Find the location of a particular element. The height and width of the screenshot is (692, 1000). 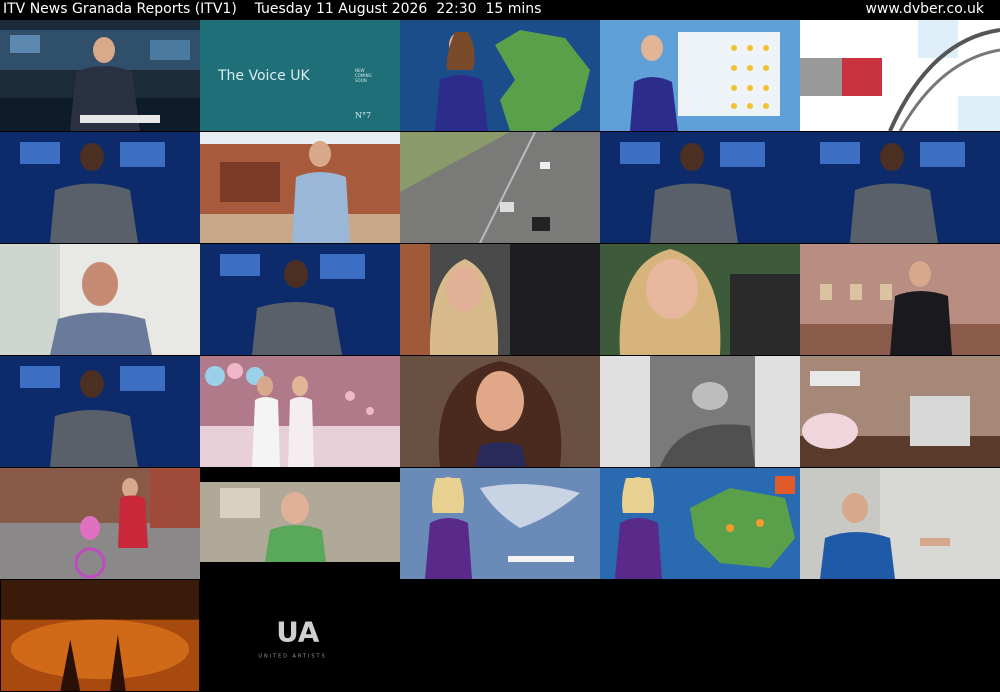

united-artists-text: UNITED ARTISTS is located at coordinates (292, 656).